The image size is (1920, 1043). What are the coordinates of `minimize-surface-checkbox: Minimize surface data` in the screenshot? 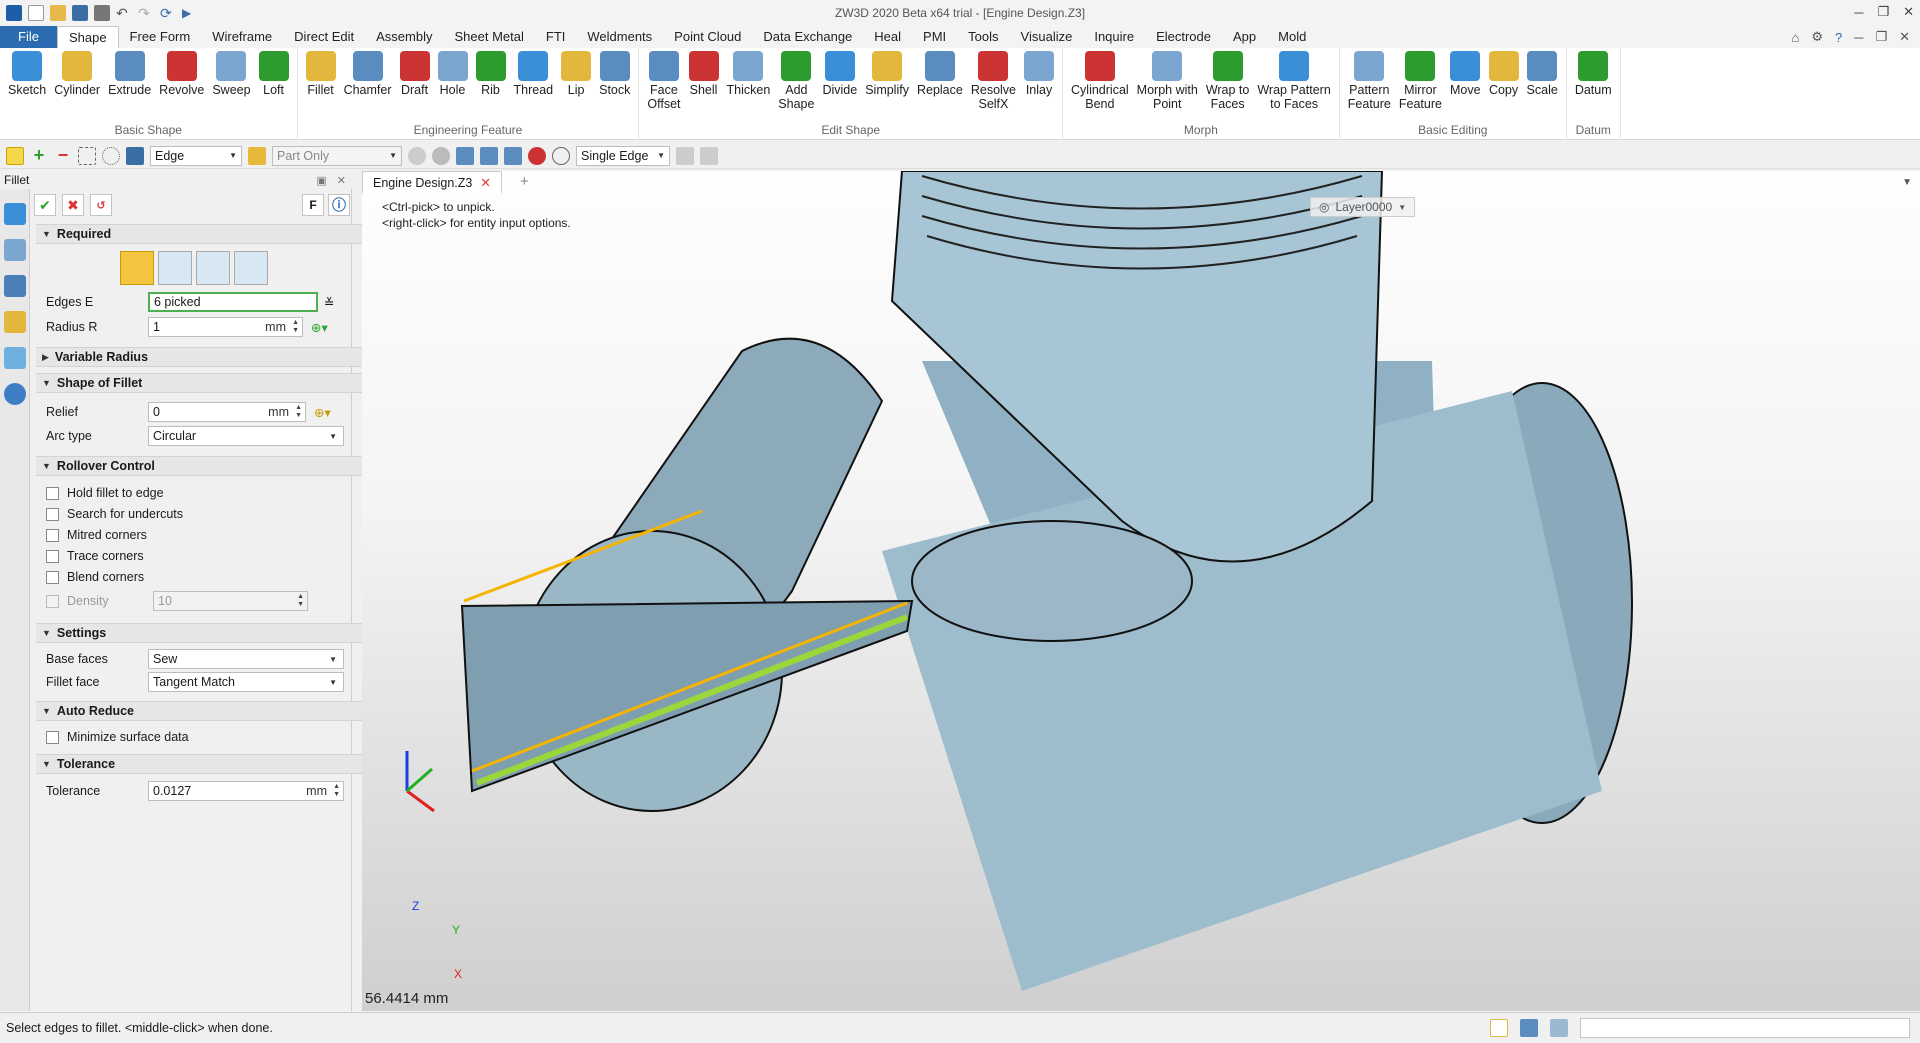 It's located at (117, 737).